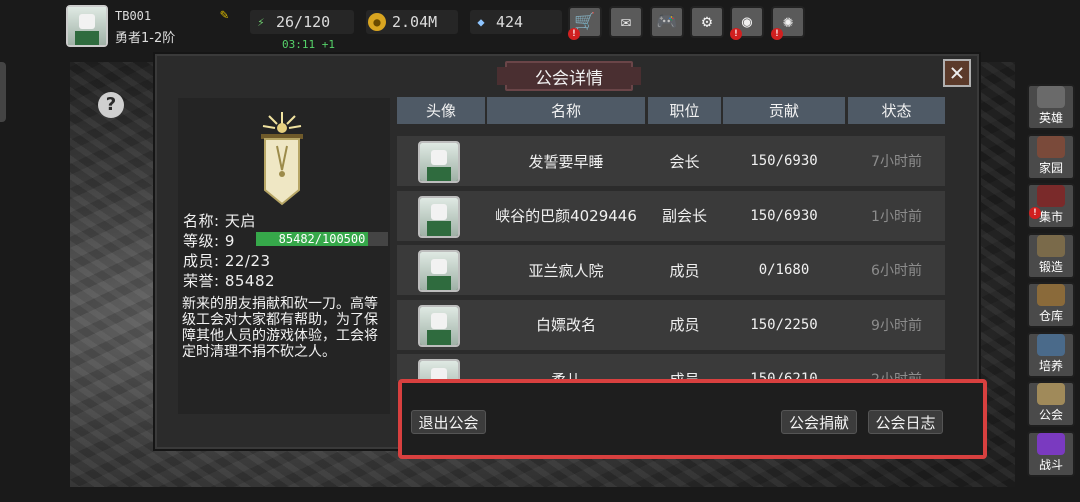  I want to click on menu-button-4: 仓库, so click(1051, 305).